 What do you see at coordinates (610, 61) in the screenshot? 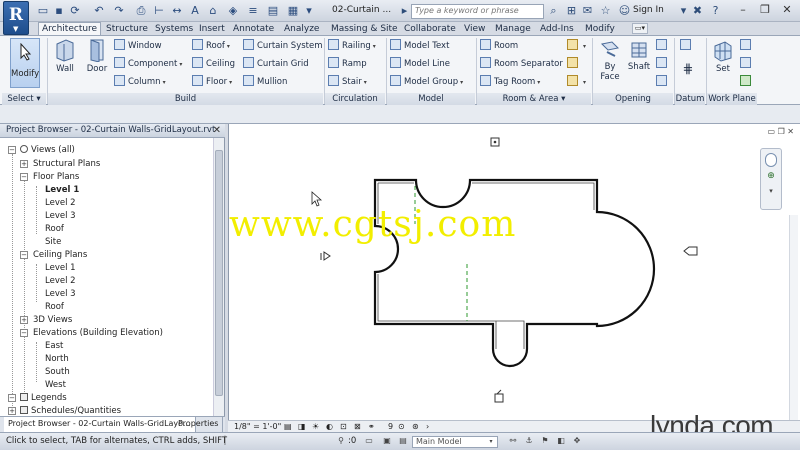
I see `opening-by-face-button: By Face` at bounding box center [610, 61].